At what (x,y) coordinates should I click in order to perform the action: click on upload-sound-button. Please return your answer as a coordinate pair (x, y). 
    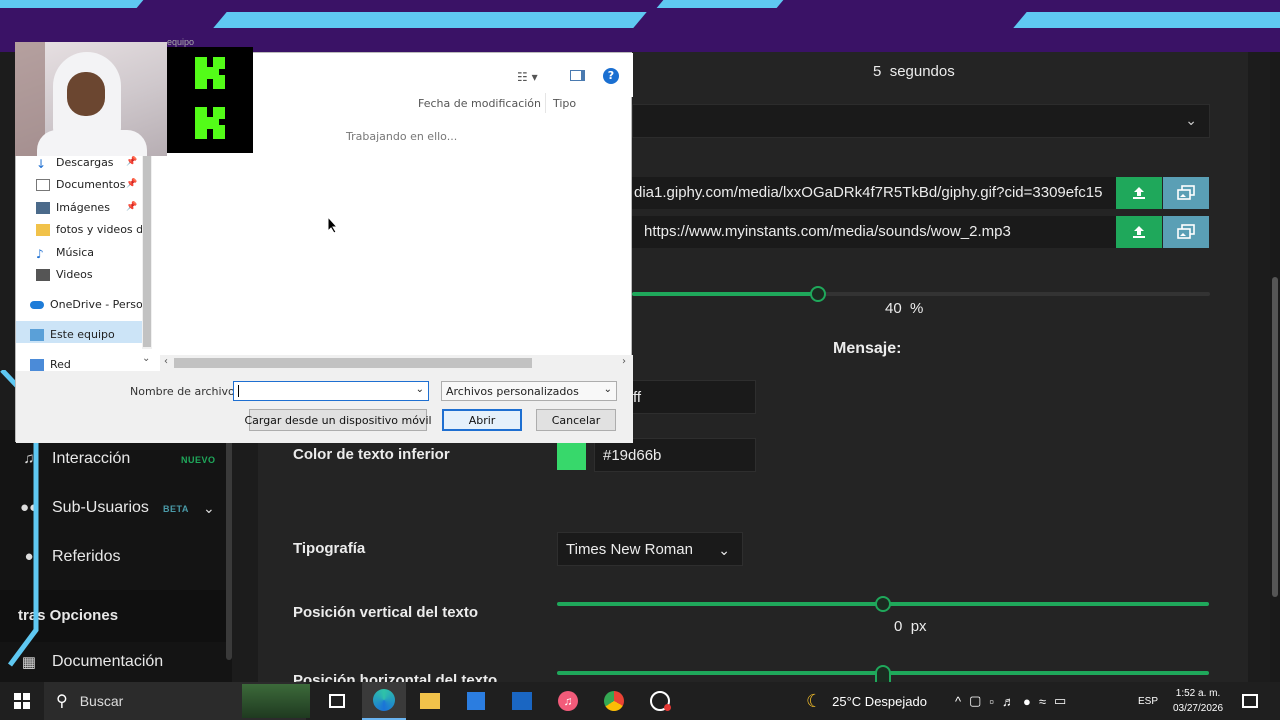
    Looking at the image, I should click on (1139, 232).